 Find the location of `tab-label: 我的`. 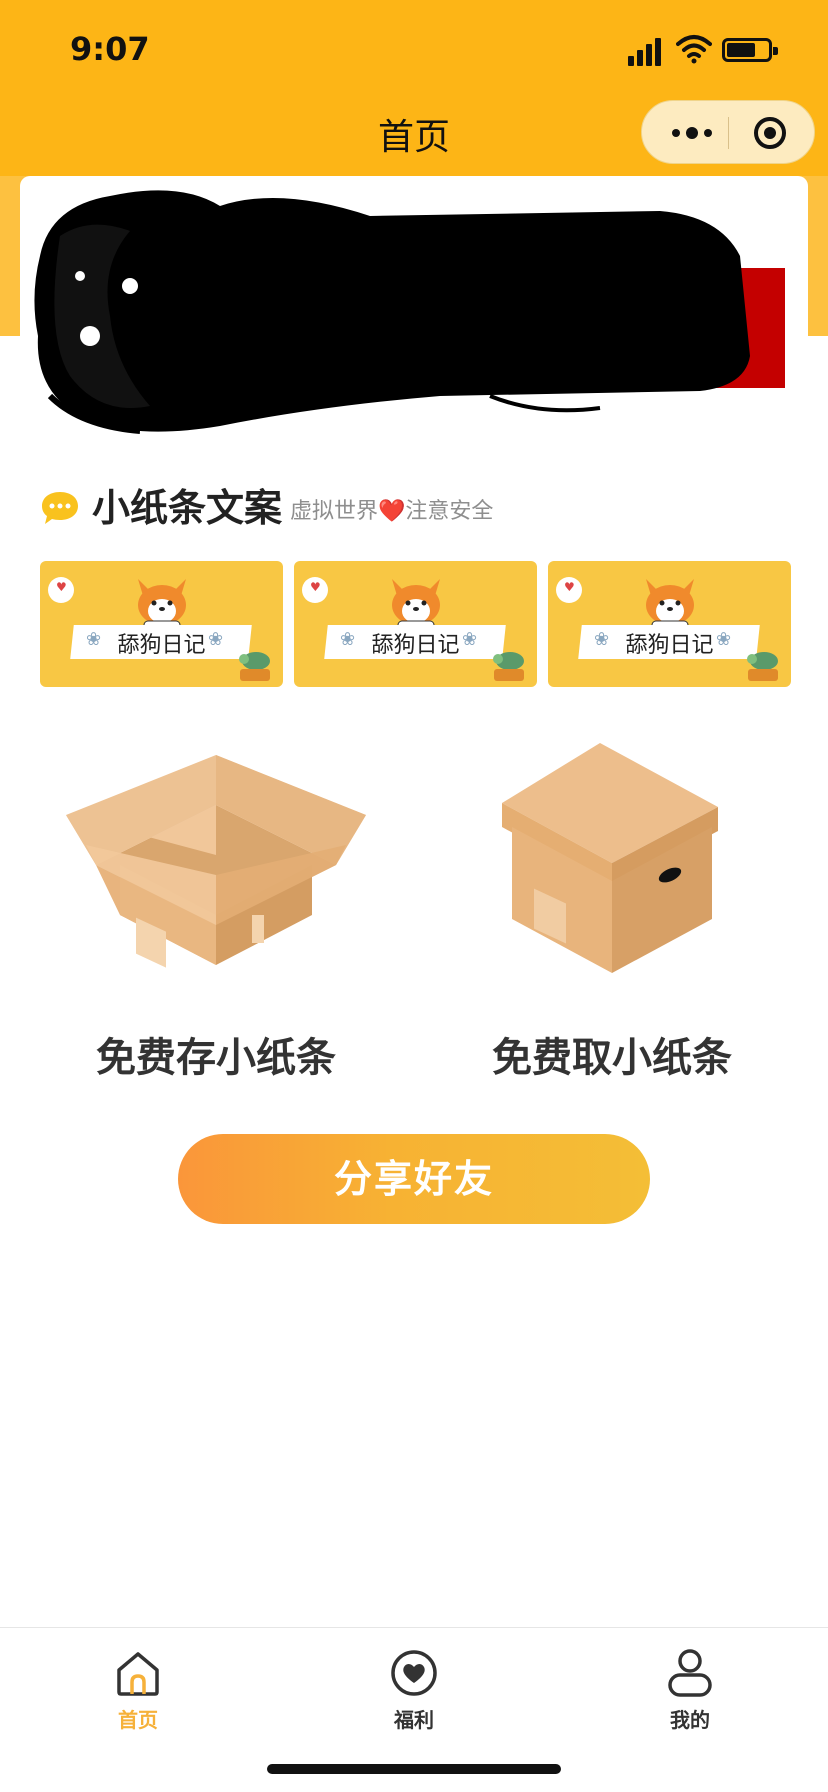

tab-label: 我的 is located at coordinates (690, 1720).